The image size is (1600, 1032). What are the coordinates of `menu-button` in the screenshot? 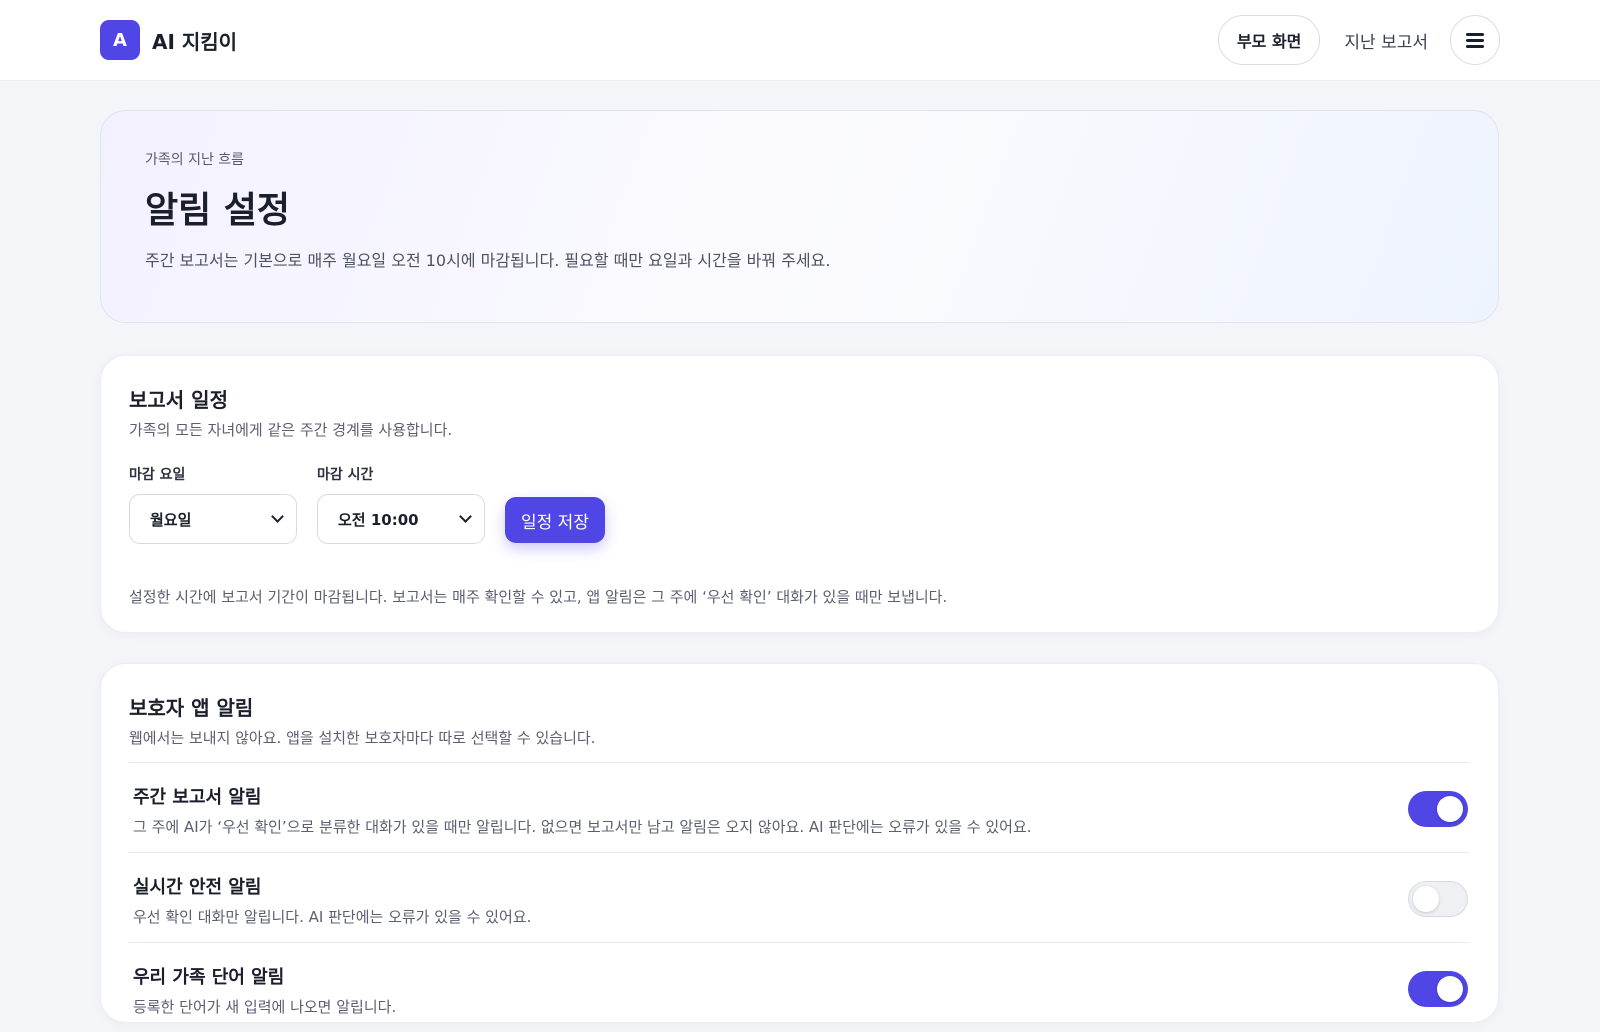 It's located at (1475, 40).